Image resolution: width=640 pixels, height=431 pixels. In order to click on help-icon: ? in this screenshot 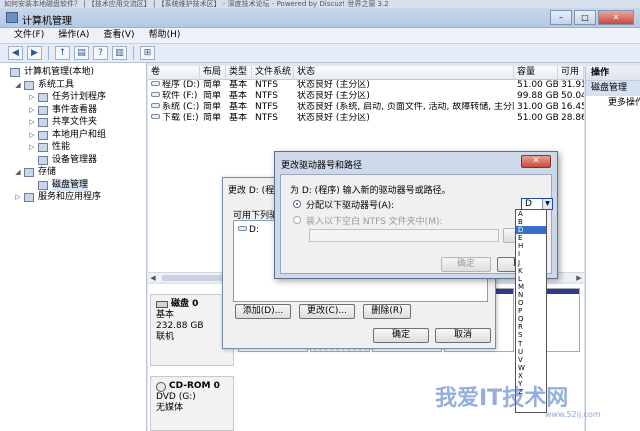, I will do `click(100, 53)`.